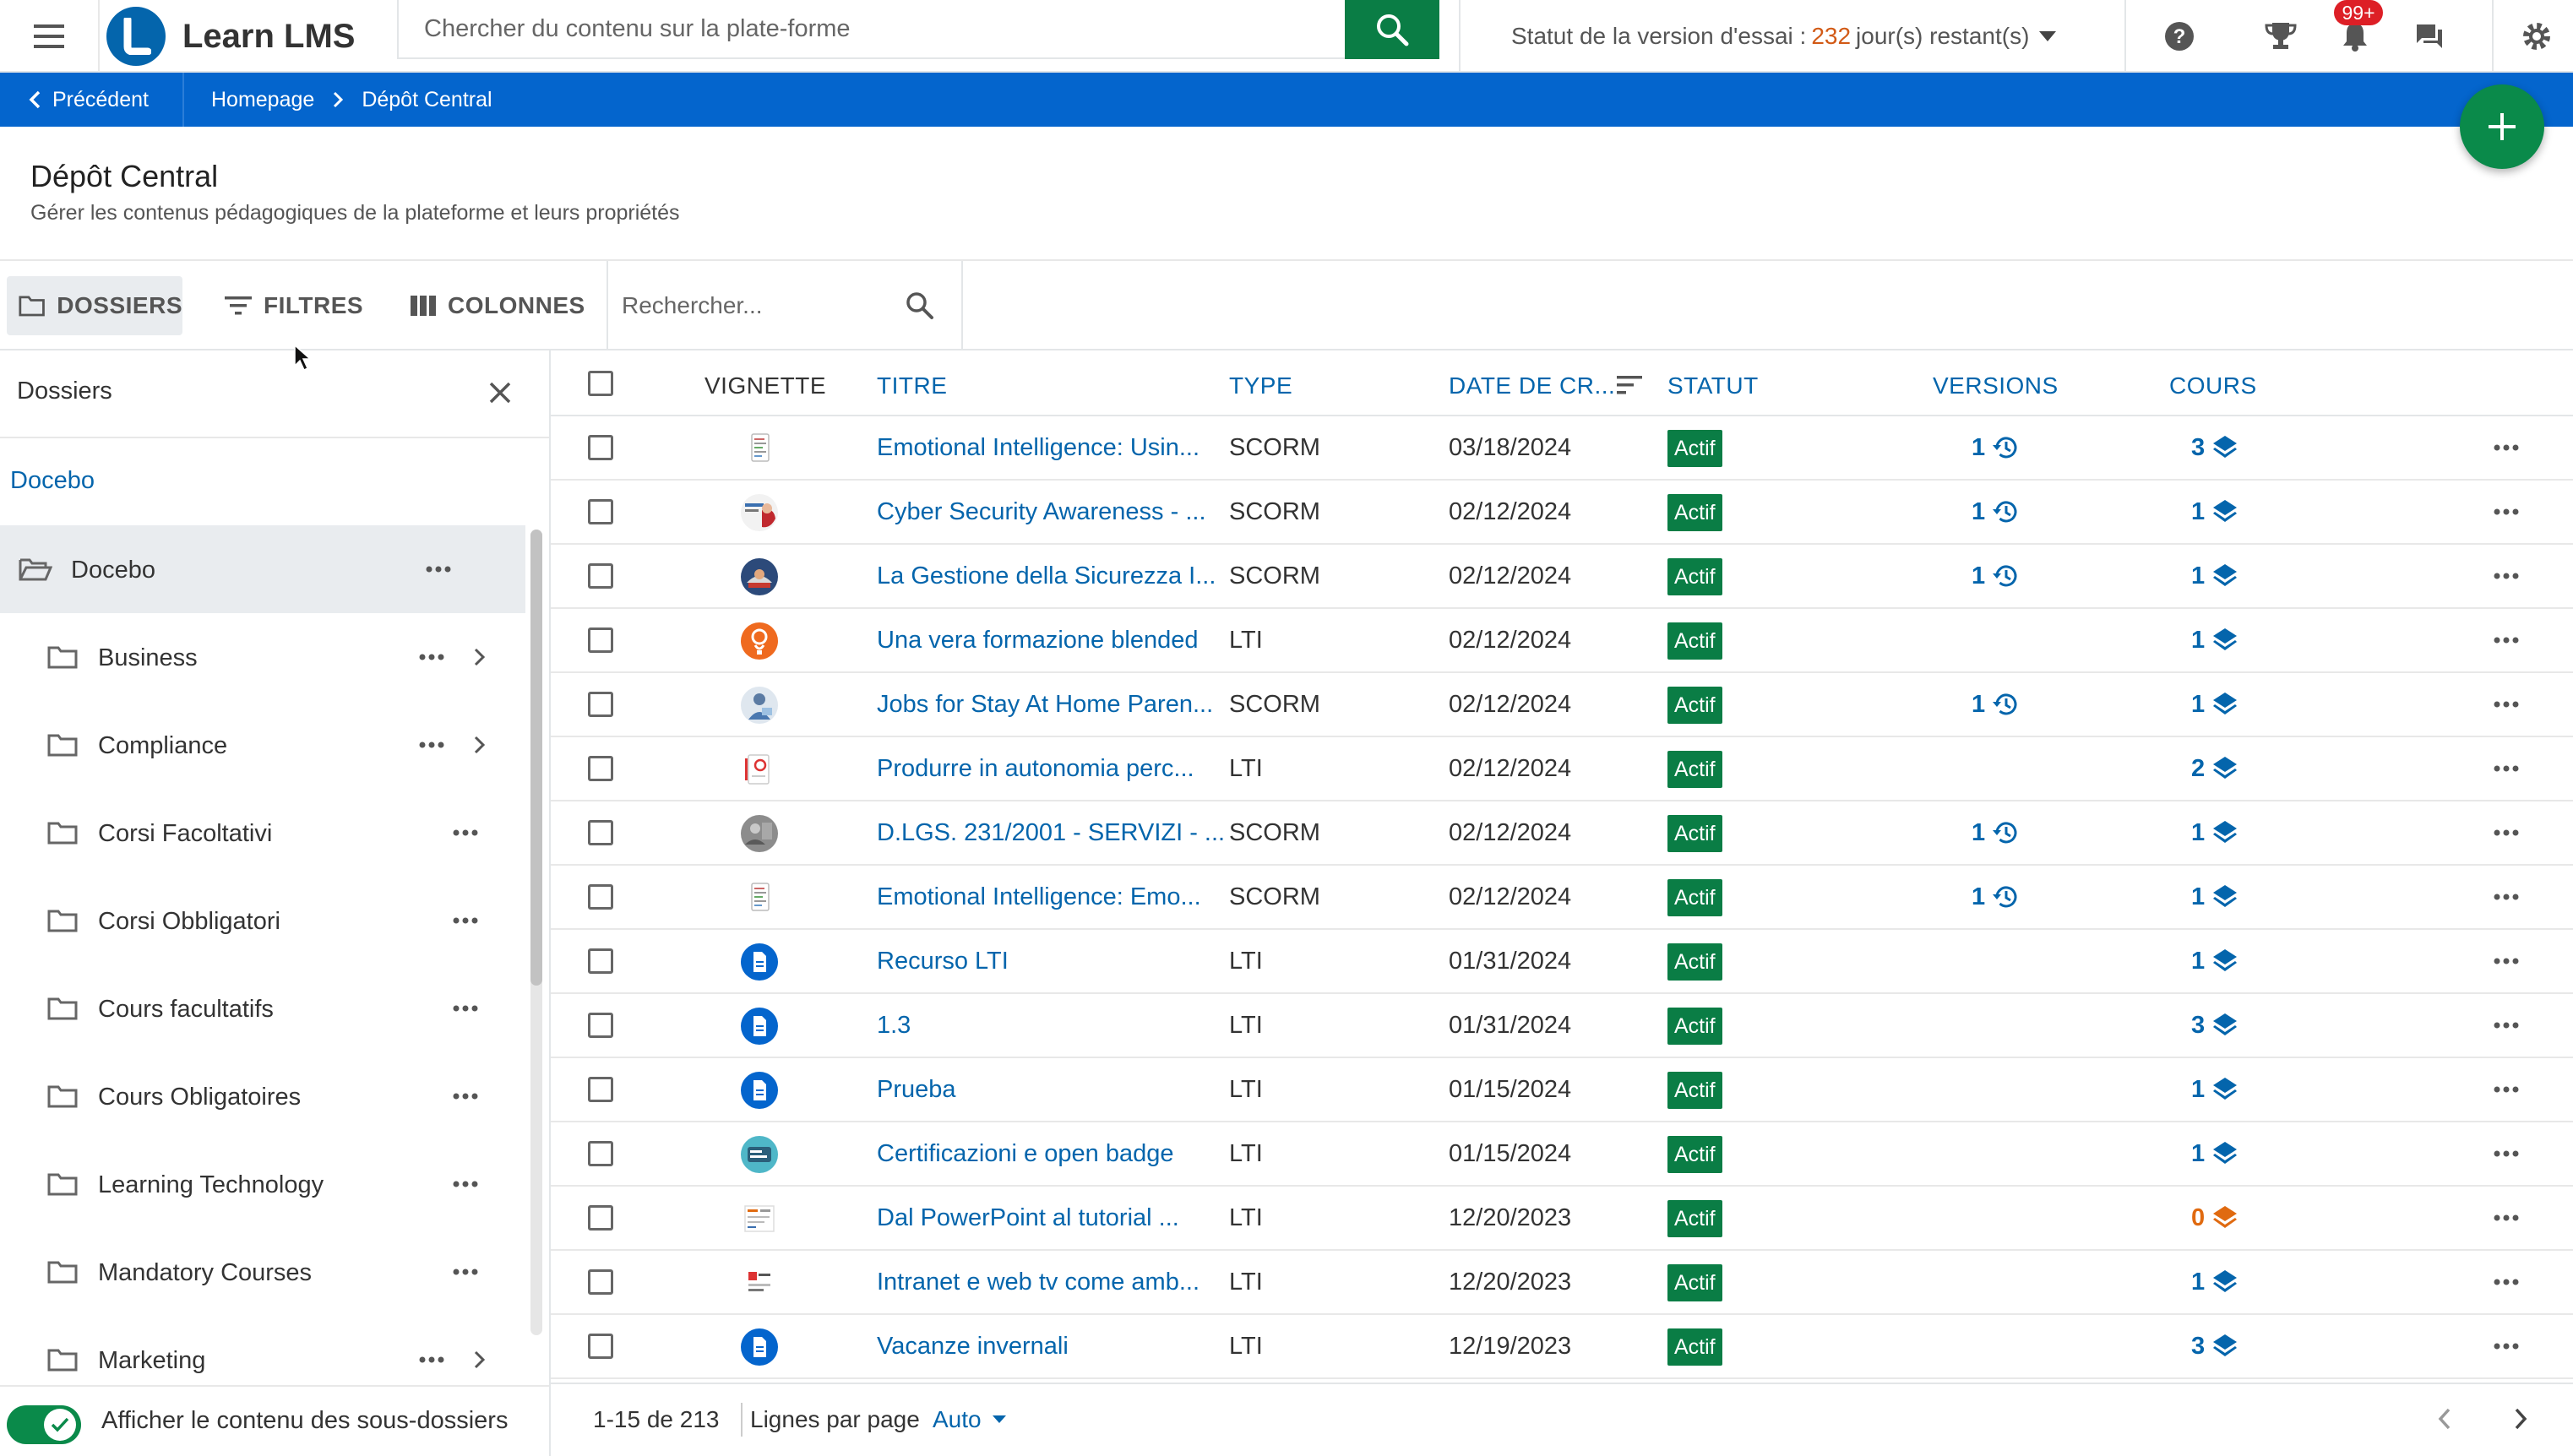 The image size is (2573, 1456). Describe the element at coordinates (1562, 1090) in the screenshot. I see `table-row: Prueba LTI 01/15/2024 Actif 1` at that location.